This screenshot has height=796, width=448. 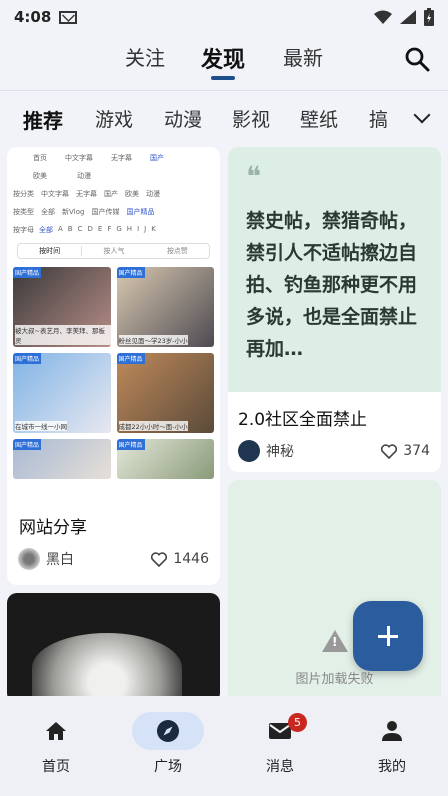 I want to click on shot-filter: C, so click(x=80, y=229).